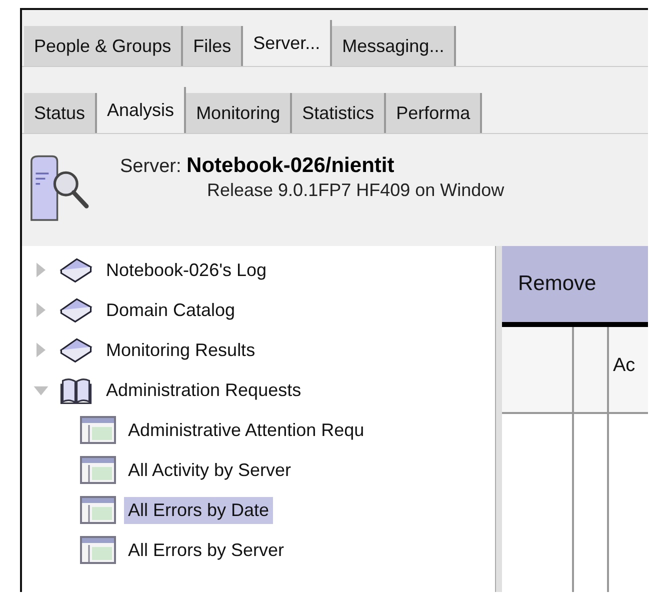 The height and width of the screenshot is (600, 656). Describe the element at coordinates (186, 270) in the screenshot. I see `tree-item: Notebook-026's Log` at that location.